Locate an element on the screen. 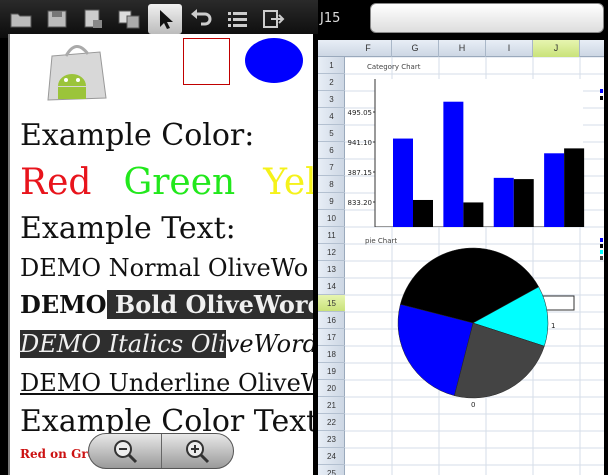 The height and width of the screenshot is (475, 608). row-header-4: 4 is located at coordinates (331, 116).